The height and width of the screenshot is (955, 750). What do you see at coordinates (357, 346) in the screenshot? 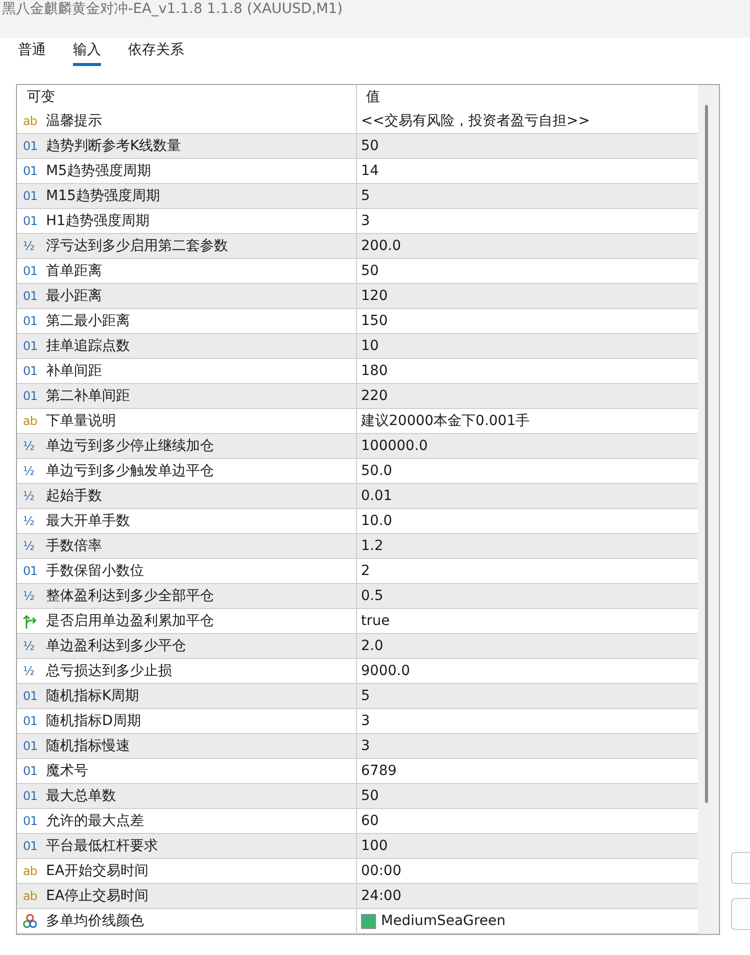
I see `parameter-row: 01 挂单追踪点数 10` at bounding box center [357, 346].